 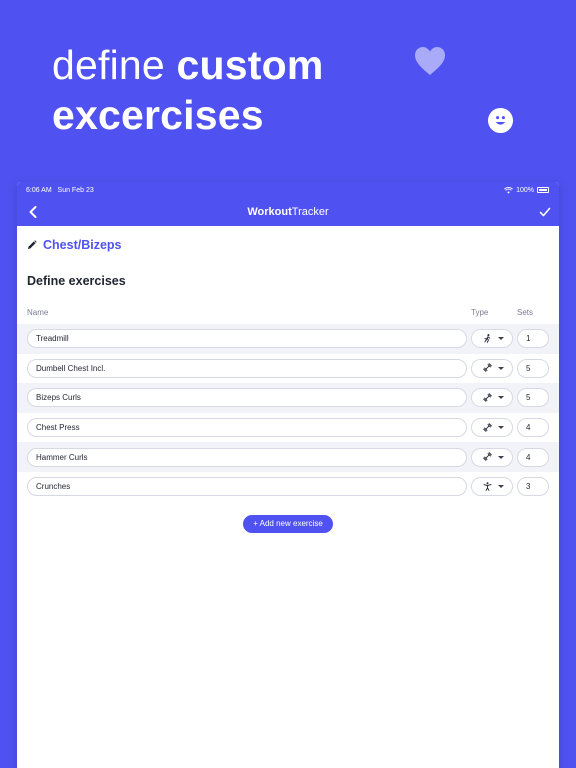 What do you see at coordinates (269, 212) in the screenshot?
I see `app-title-bold: Workout` at bounding box center [269, 212].